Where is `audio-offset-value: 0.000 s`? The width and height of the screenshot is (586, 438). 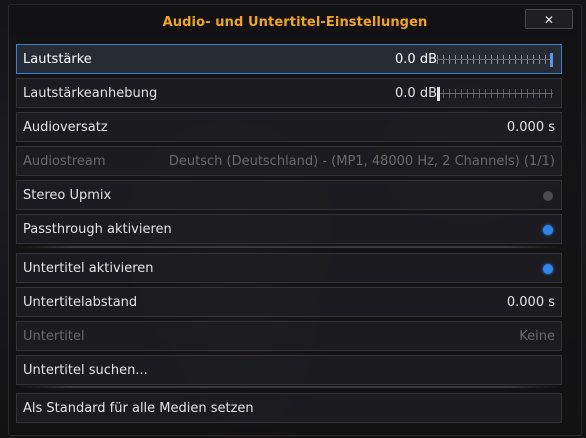
audio-offset-value: 0.000 s is located at coordinates (530, 127).